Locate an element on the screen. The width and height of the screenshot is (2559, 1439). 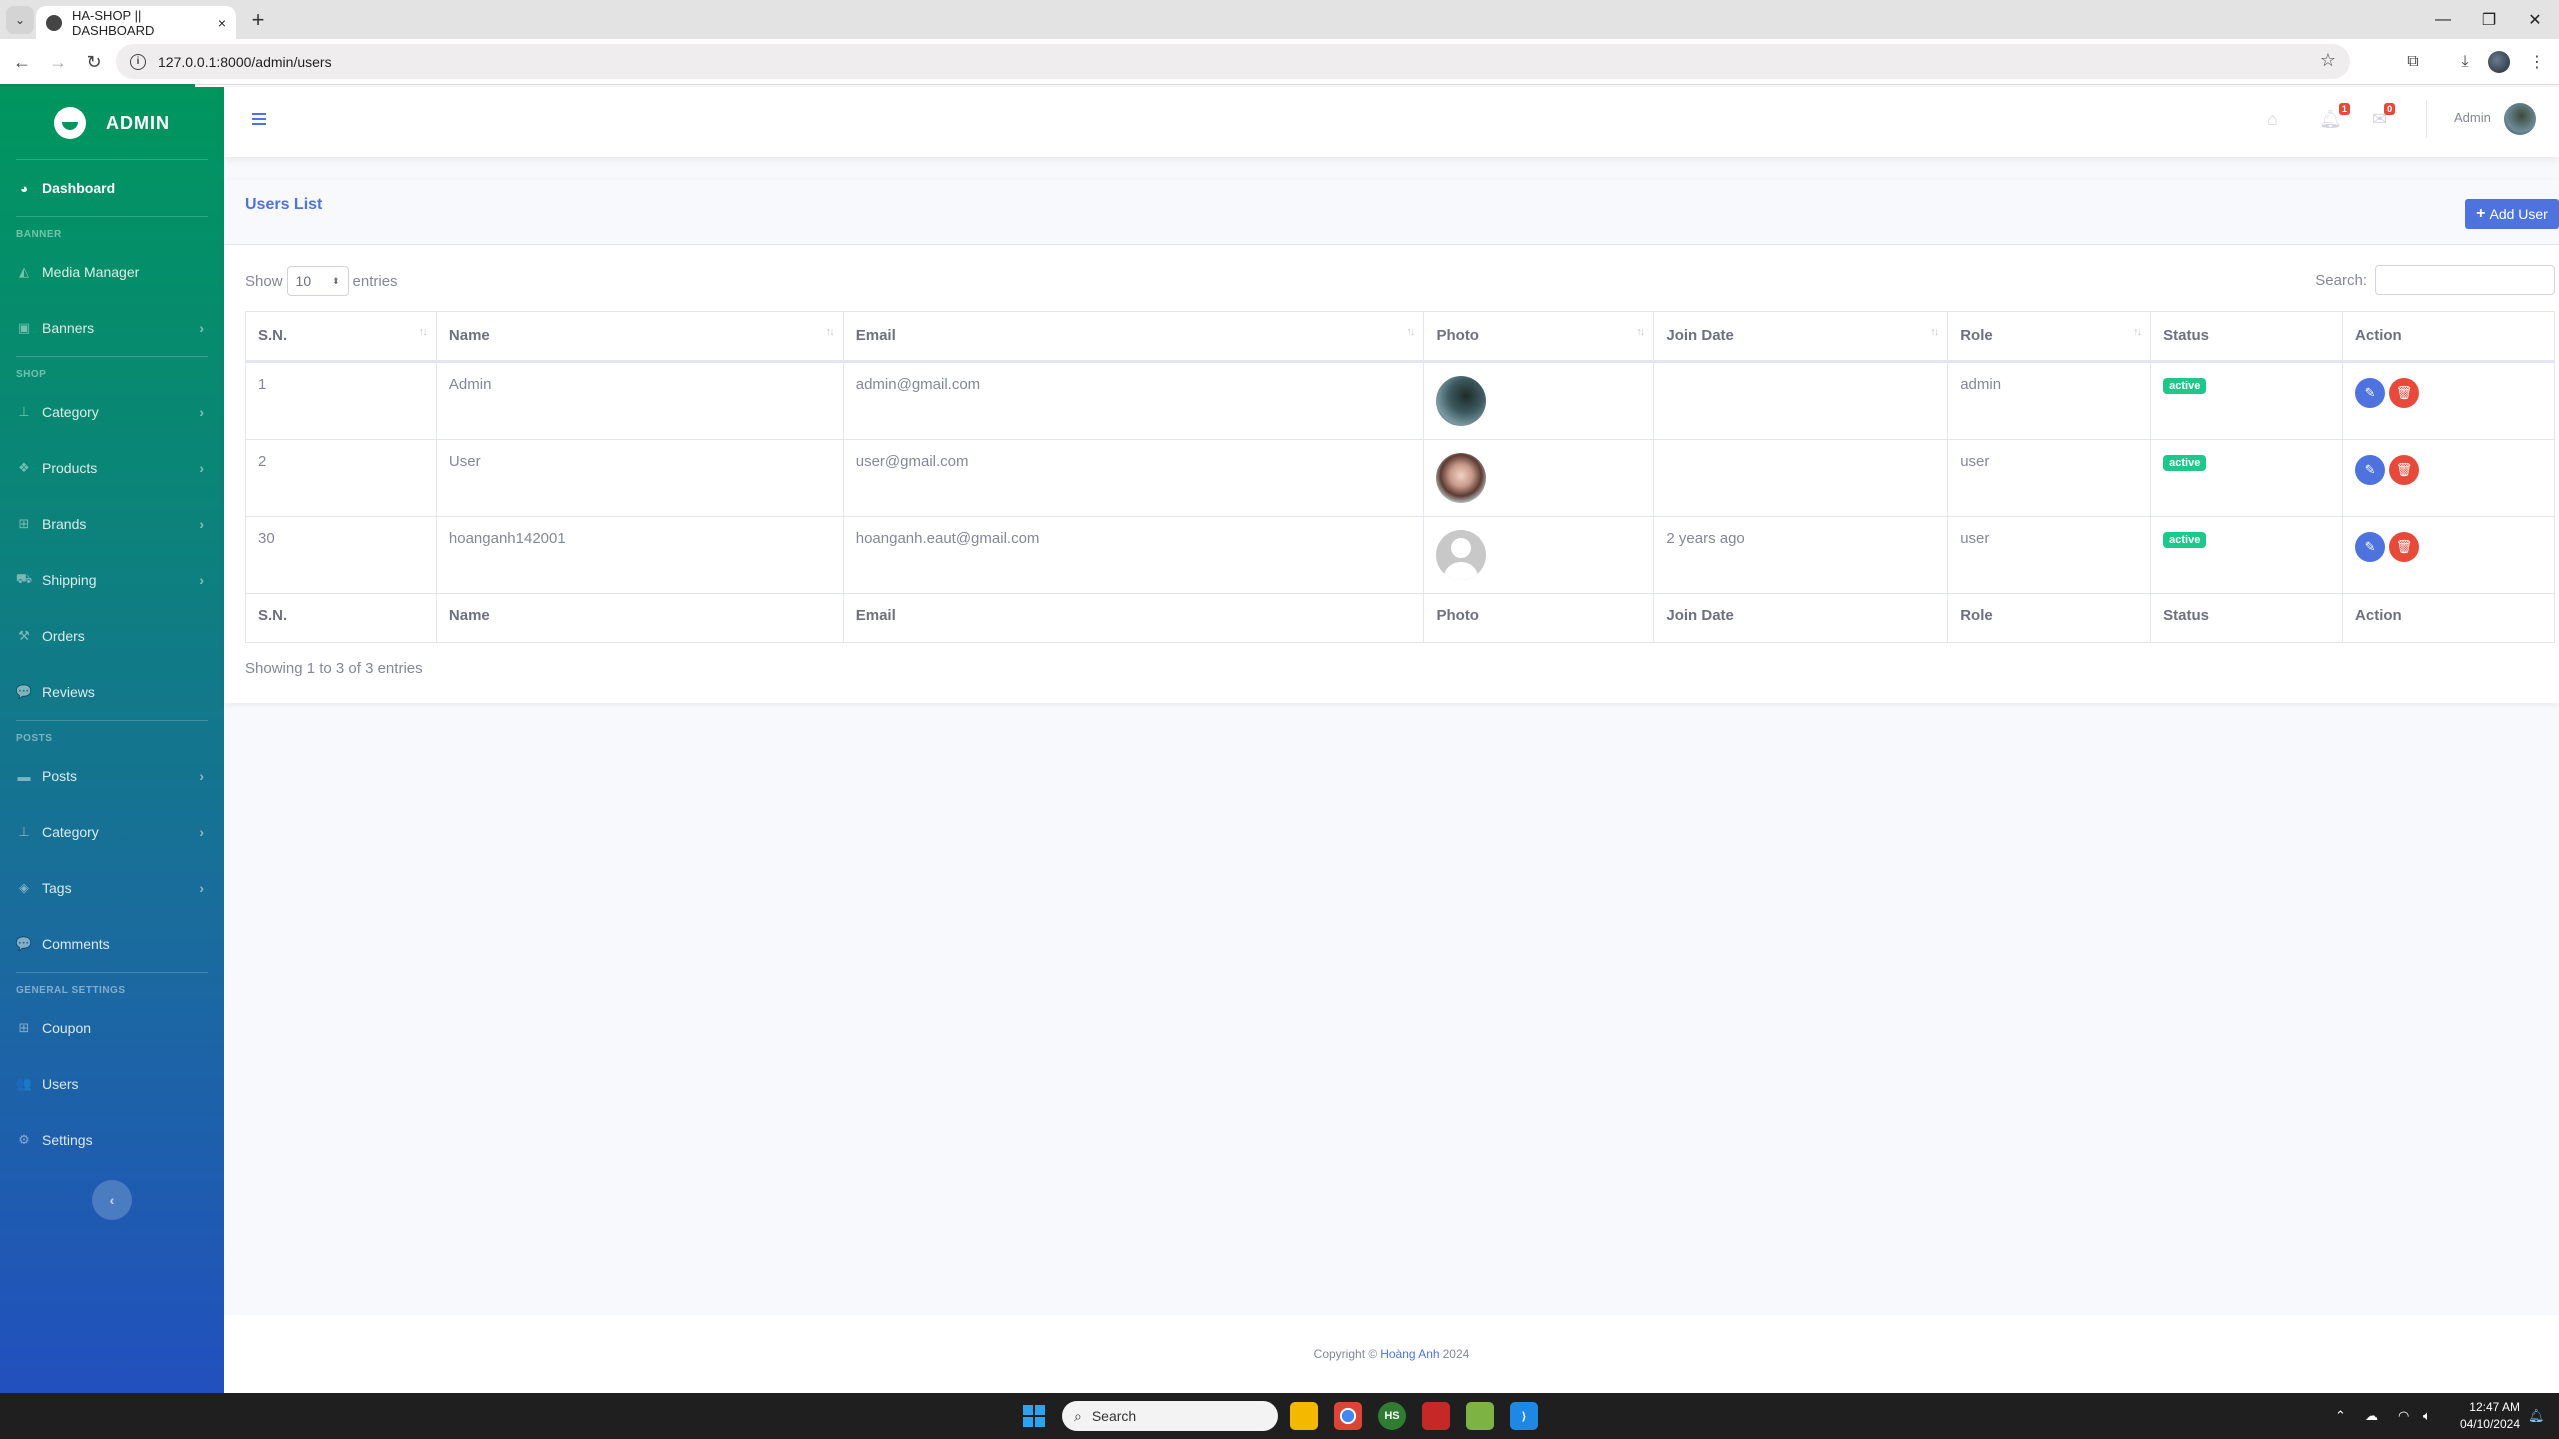
sidebar-item-dashboard: ◕ Dashboard is located at coordinates (112, 188).